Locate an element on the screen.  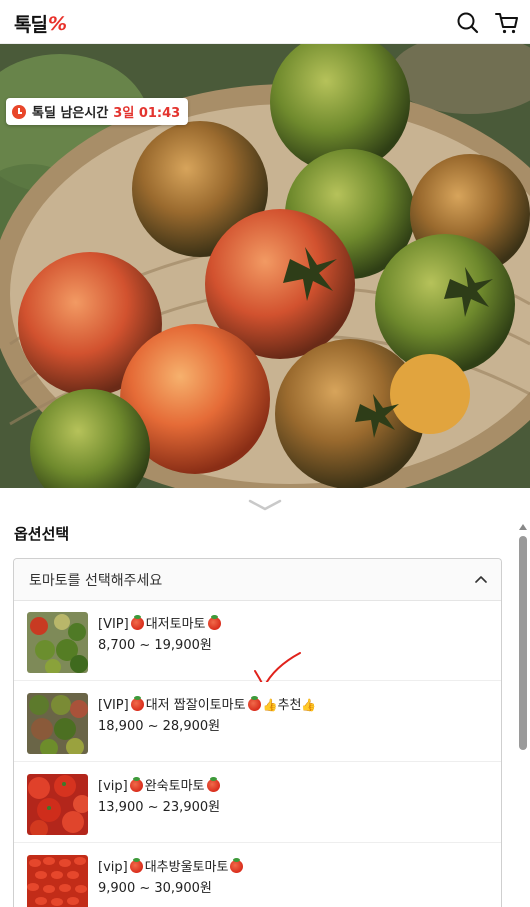
timer-value: 3일 01:43 is located at coordinates (147, 113).